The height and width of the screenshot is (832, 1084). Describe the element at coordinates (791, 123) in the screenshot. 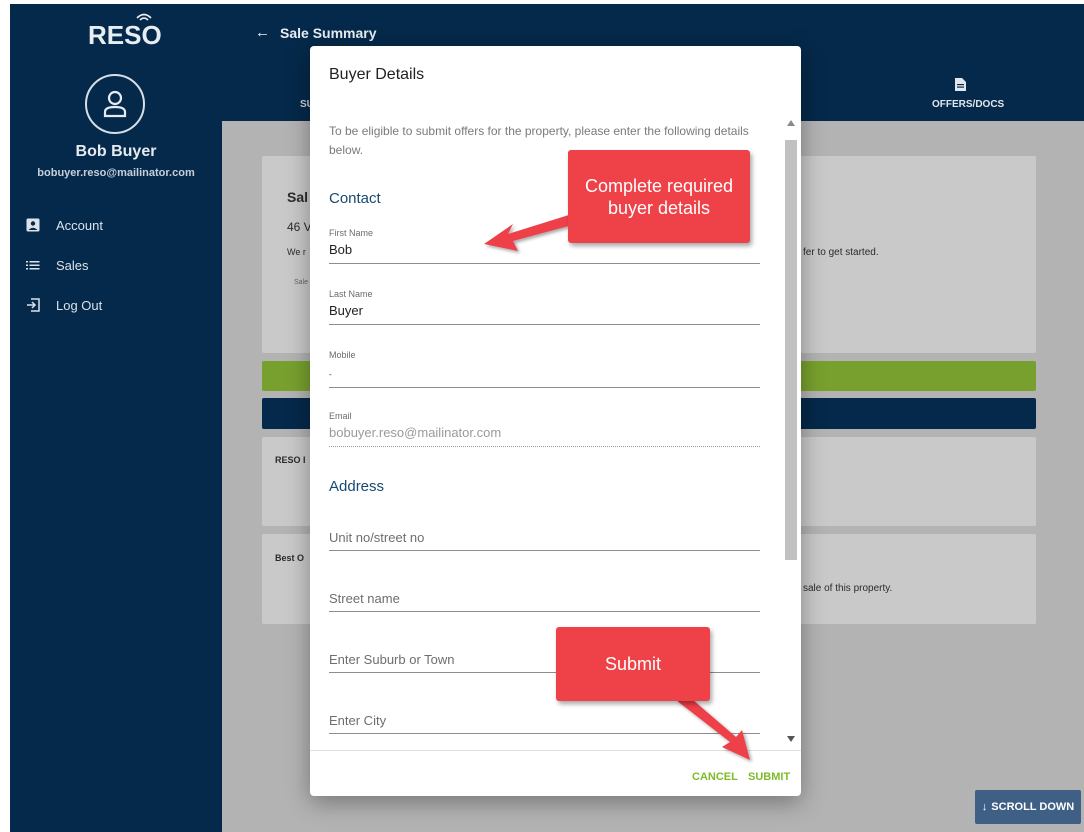

I see `scroll-up-arrow-icon` at that location.